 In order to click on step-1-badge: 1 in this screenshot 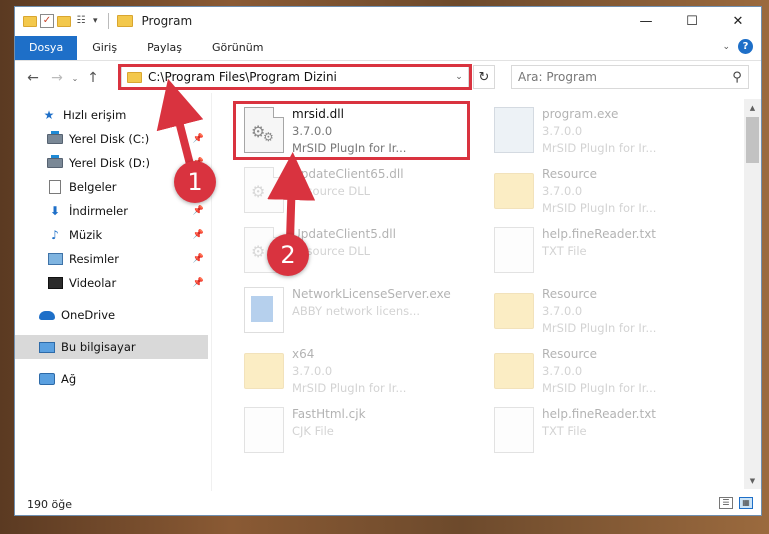, I will do `click(195, 182)`.